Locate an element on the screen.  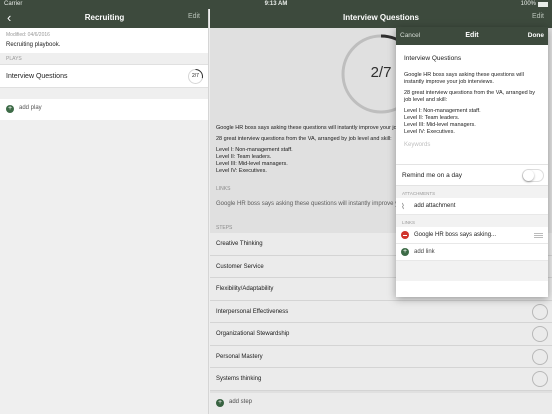
add-play-button: + add play is located at coordinates (104, 109).